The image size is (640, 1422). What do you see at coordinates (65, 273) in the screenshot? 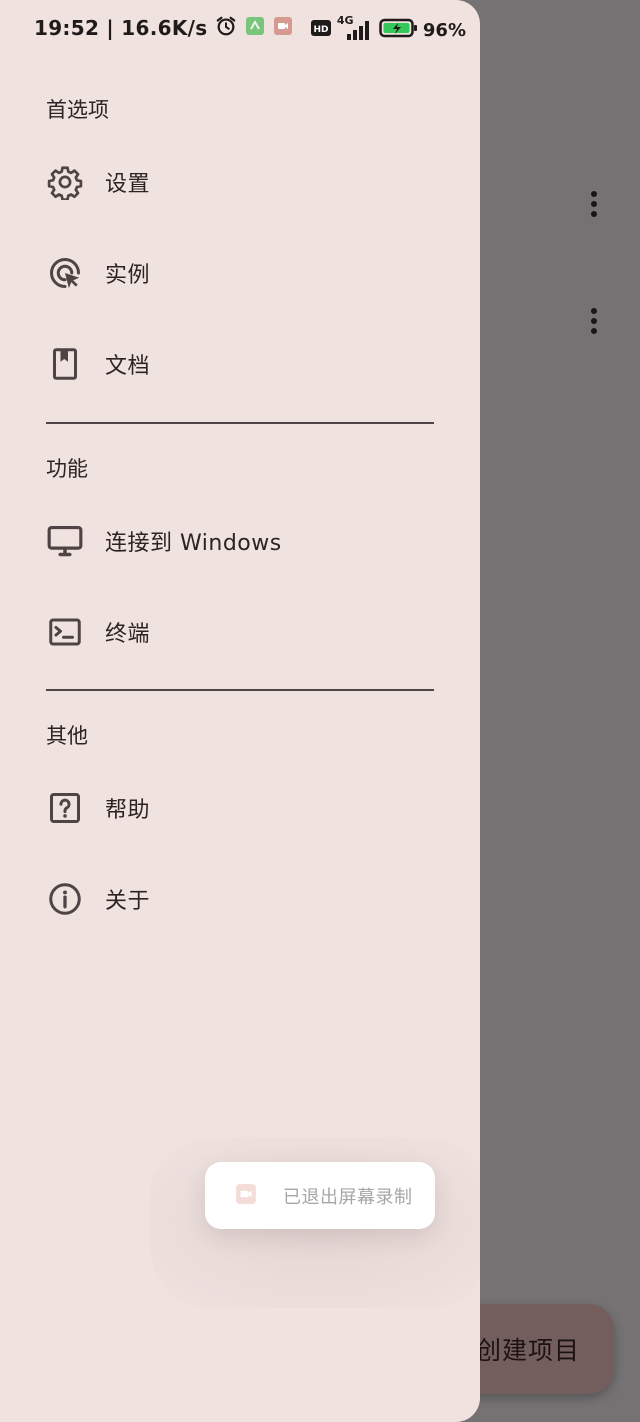
I see `cursor-click-icon` at bounding box center [65, 273].